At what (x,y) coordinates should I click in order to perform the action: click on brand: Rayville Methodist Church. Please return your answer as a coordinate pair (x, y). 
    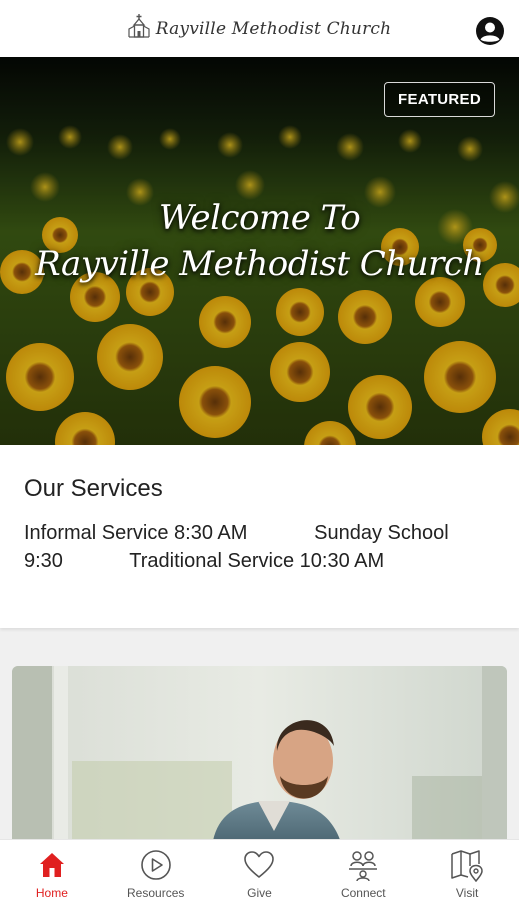
    Looking at the image, I should click on (260, 28).